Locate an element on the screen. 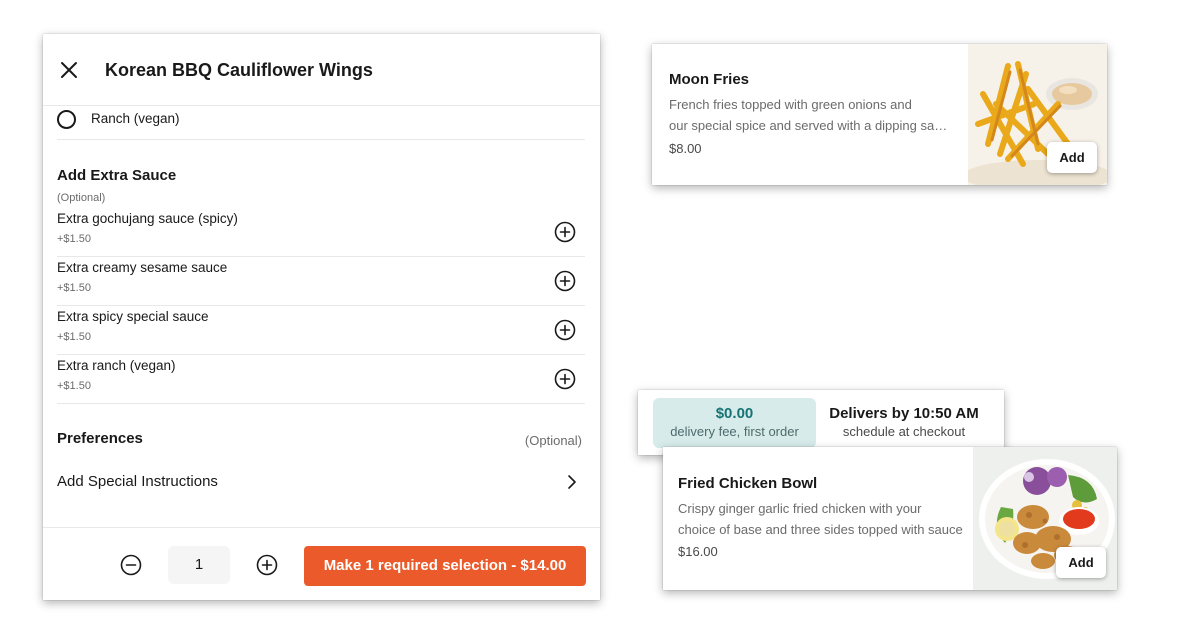 This screenshot has height=634, width=1202. modal-footer: 1 Make 1 required selection - $14.00 is located at coordinates (321, 563).